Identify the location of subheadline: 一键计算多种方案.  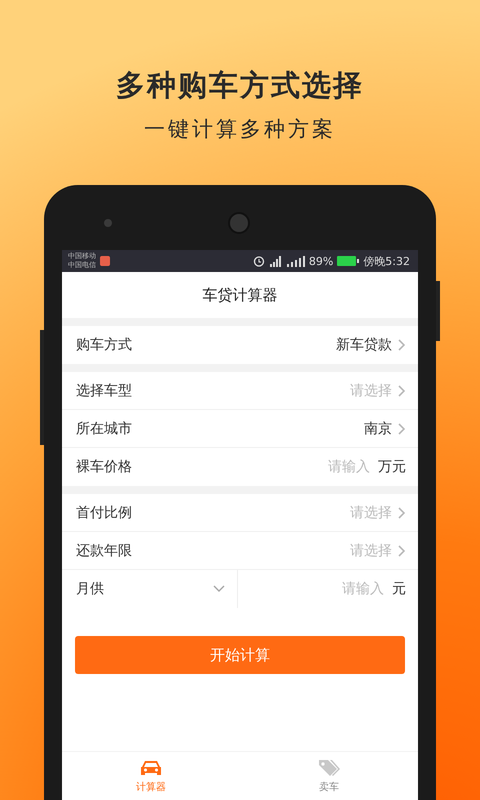
(240, 129).